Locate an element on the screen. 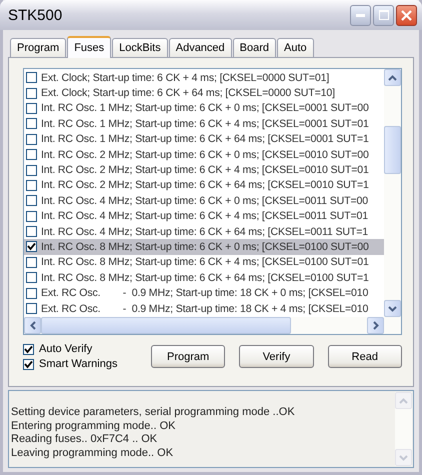  action-button: Verify is located at coordinates (276, 356).